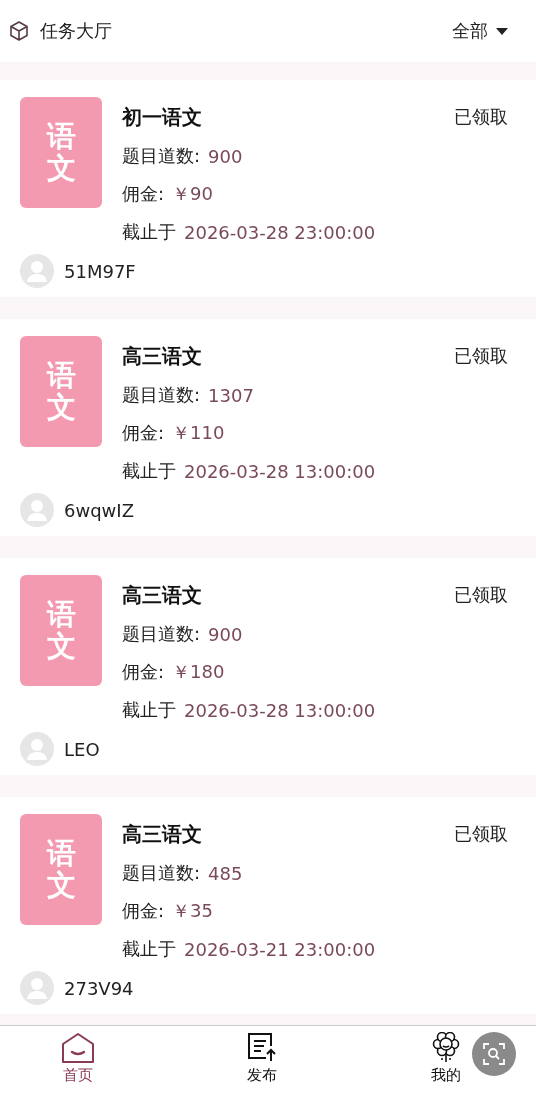 The image size is (536, 1094). I want to click on user-name: 273V94, so click(99, 988).